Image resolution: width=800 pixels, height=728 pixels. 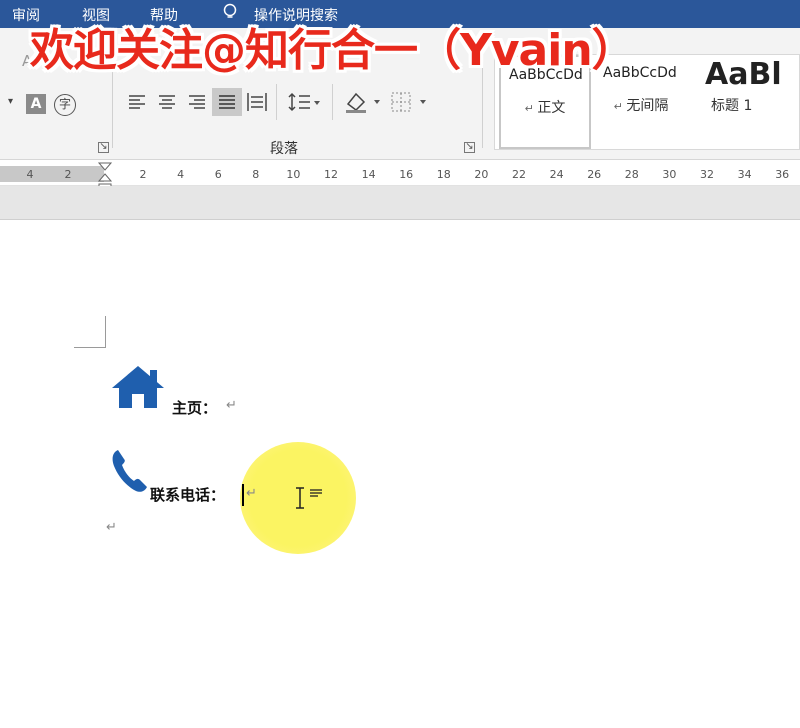 What do you see at coordinates (594, 174) in the screenshot?
I see `ruler-tick: 26` at bounding box center [594, 174].